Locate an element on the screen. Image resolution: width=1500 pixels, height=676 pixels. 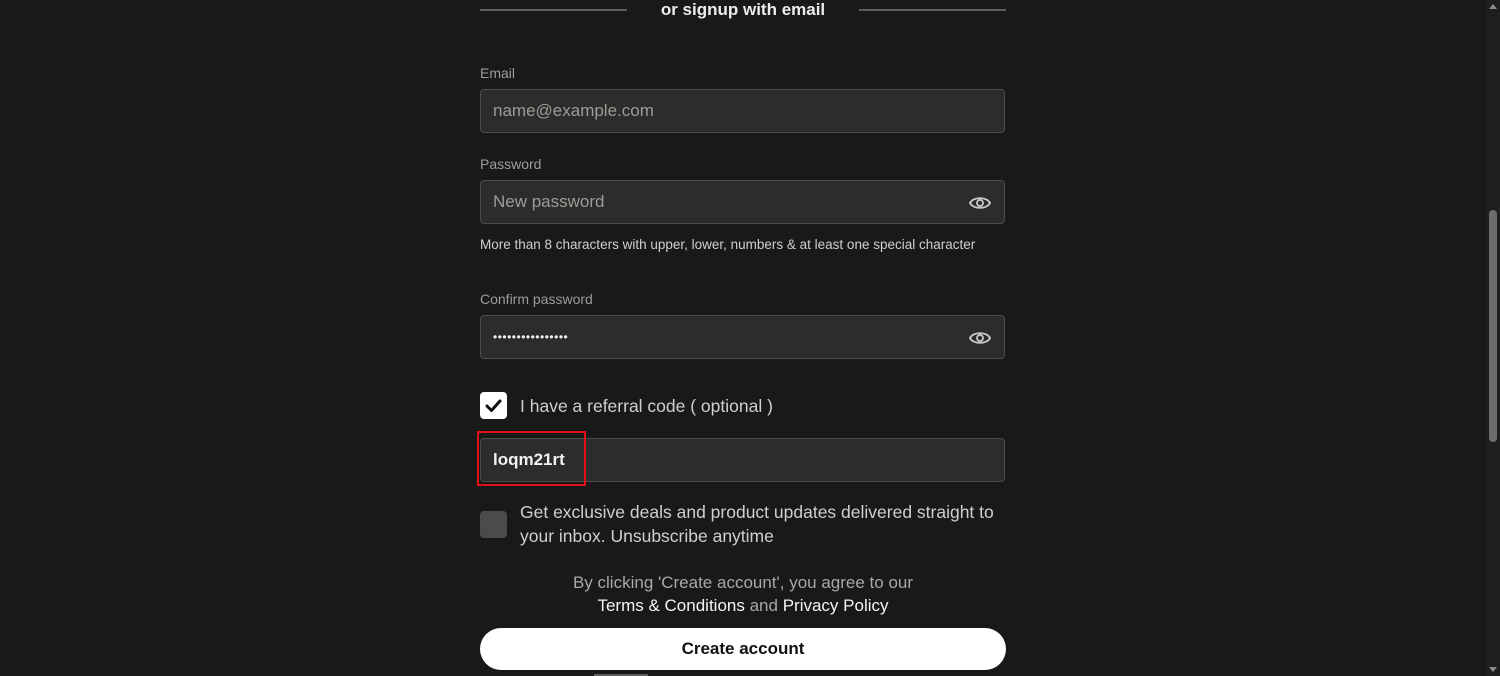
referral-checkbox is located at coordinates (493, 405).